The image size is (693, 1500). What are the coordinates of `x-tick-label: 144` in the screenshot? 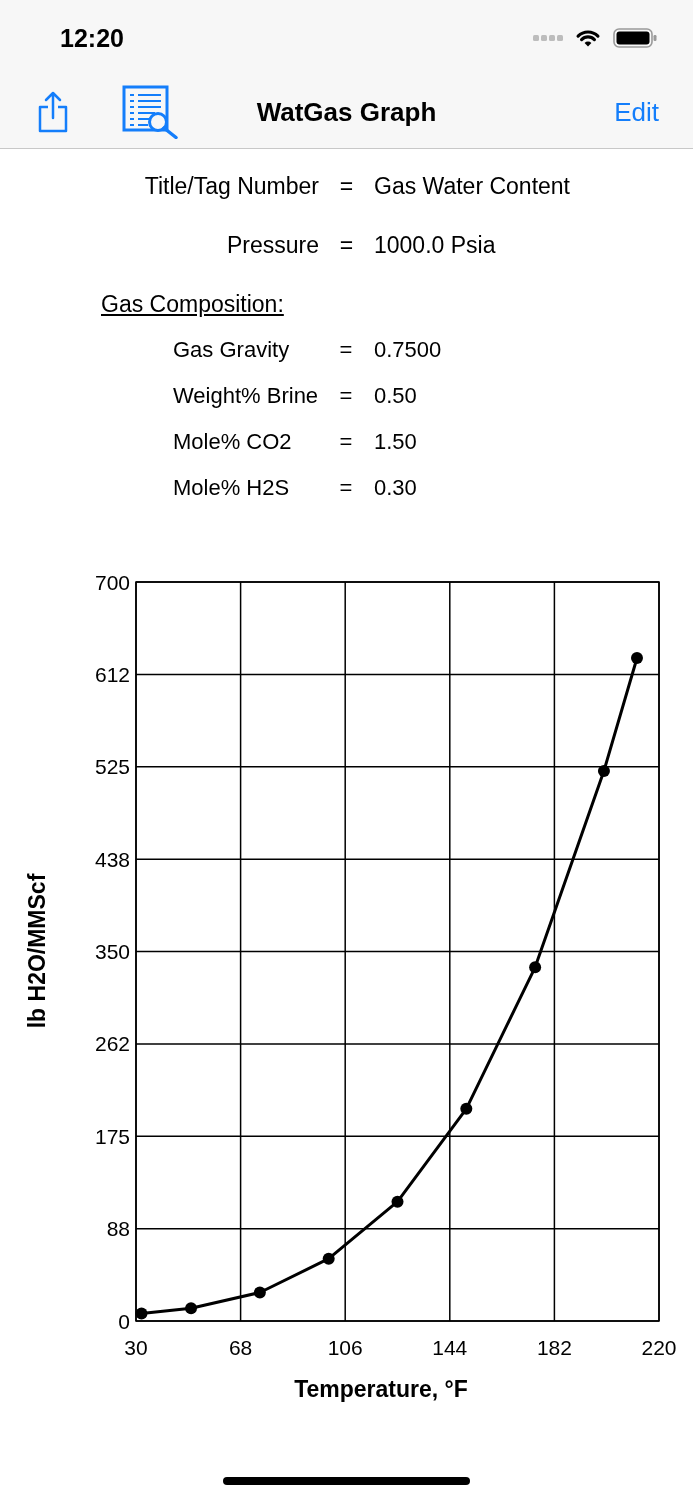 It's located at (450, 1347).